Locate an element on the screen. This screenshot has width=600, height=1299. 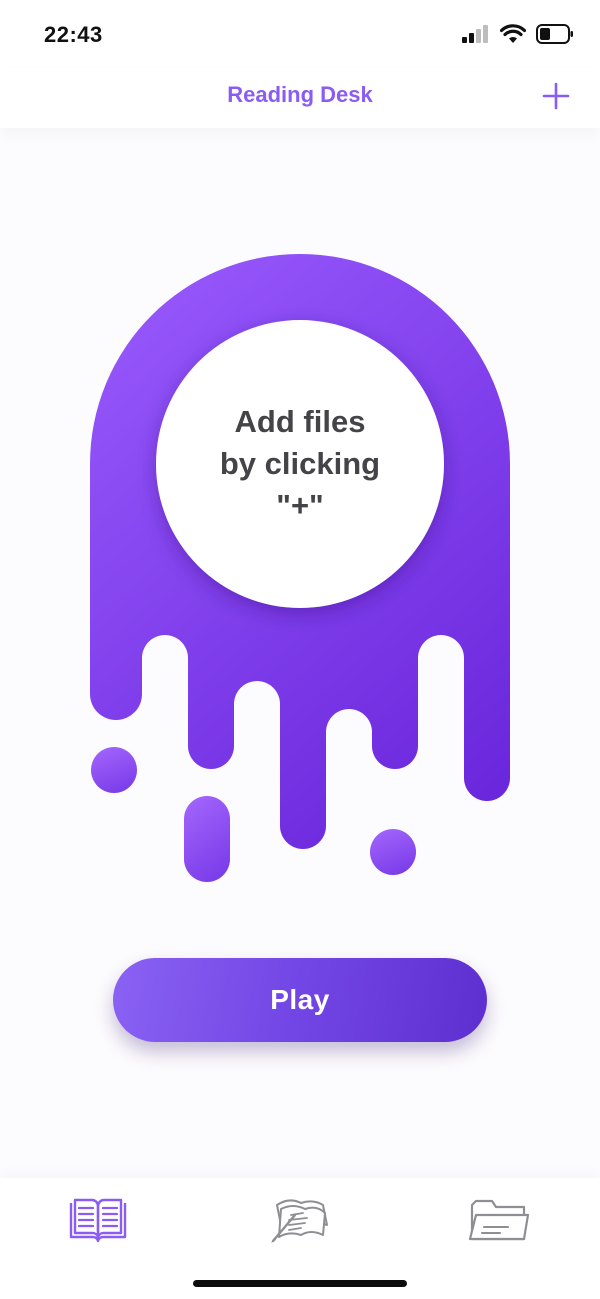
home-indicator is located at coordinates (300, 1283).